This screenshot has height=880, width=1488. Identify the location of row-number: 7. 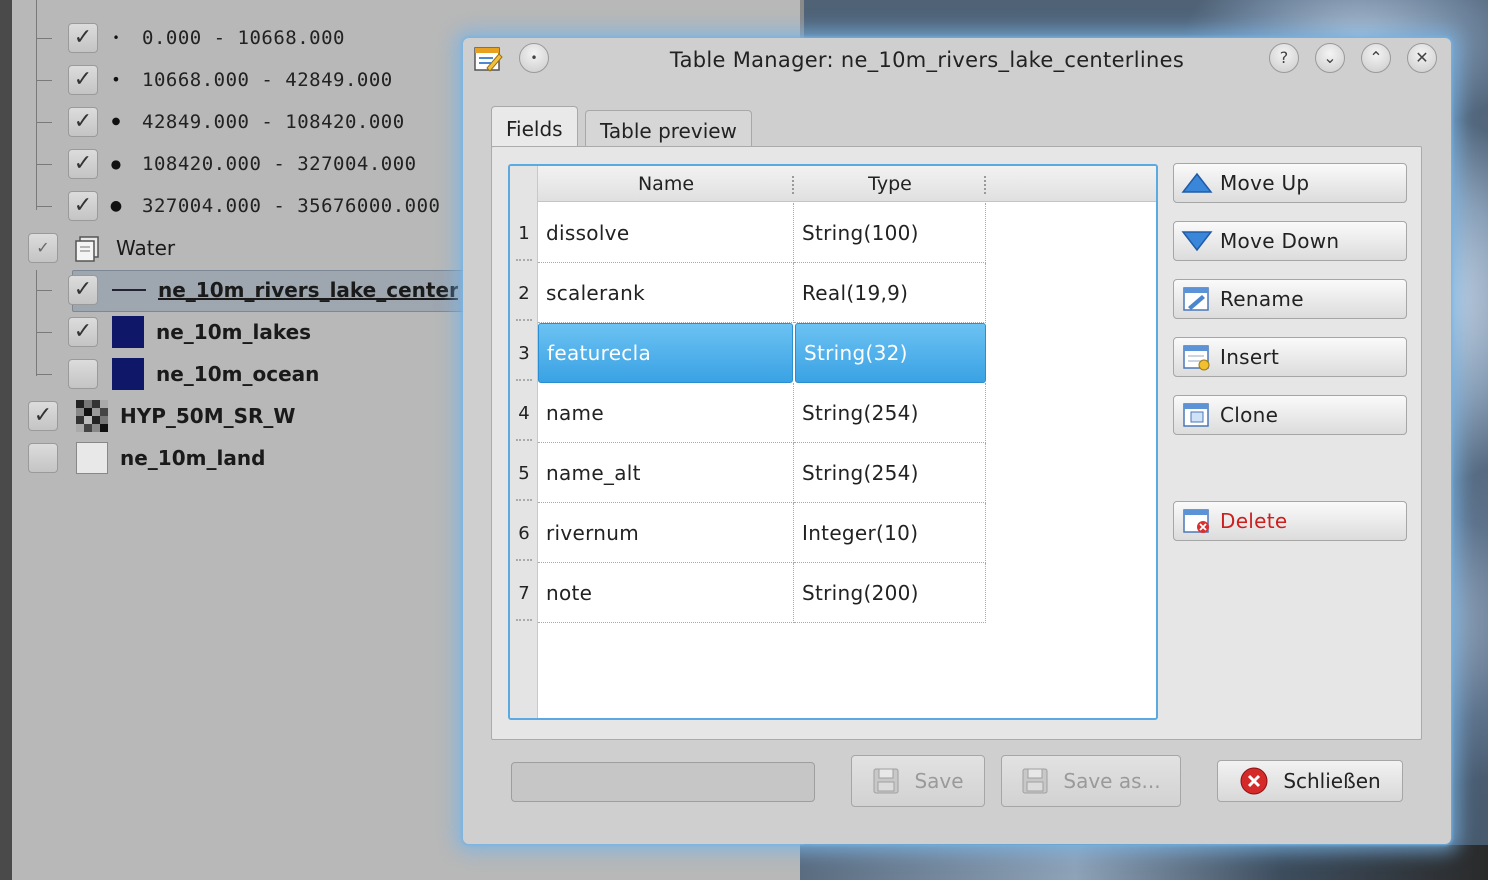
(524, 593).